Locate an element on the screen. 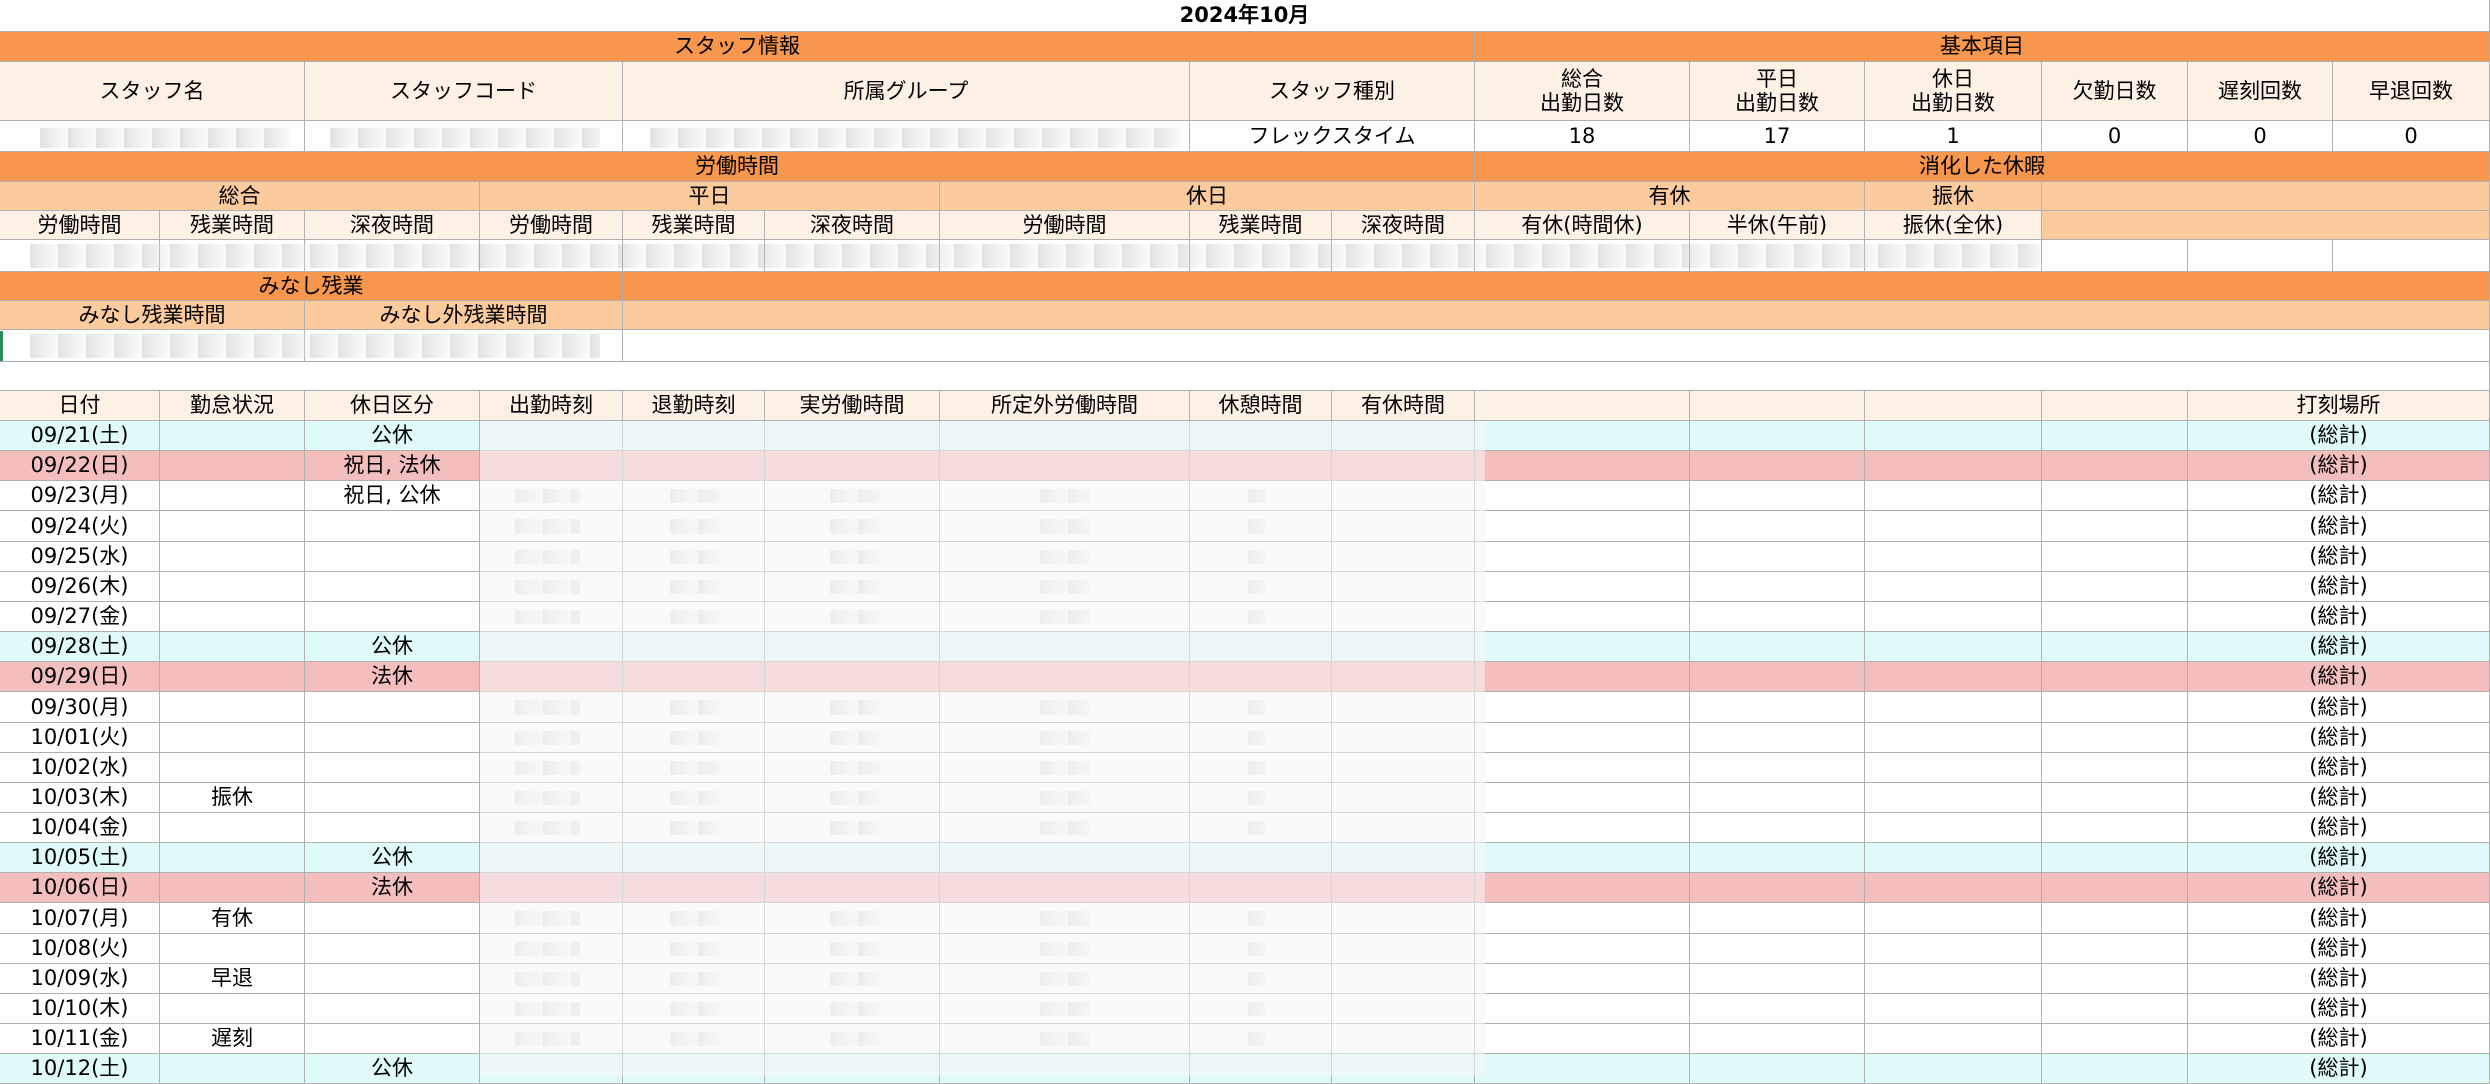  date-cell: 10/12(土) is located at coordinates (80, 1069).